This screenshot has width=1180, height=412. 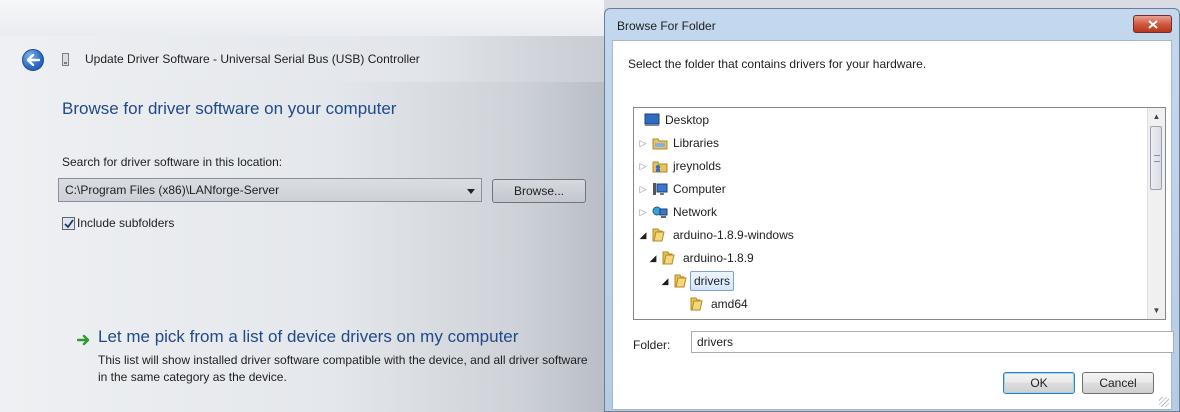 I want to click on tree-item-arduino-windows: ◢ arduino-1.8.9-windows, so click(x=884, y=235).